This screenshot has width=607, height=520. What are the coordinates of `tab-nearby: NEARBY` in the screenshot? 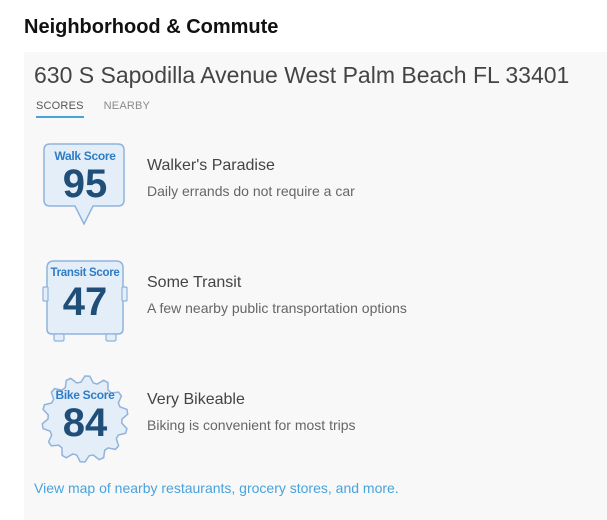 It's located at (127, 109).